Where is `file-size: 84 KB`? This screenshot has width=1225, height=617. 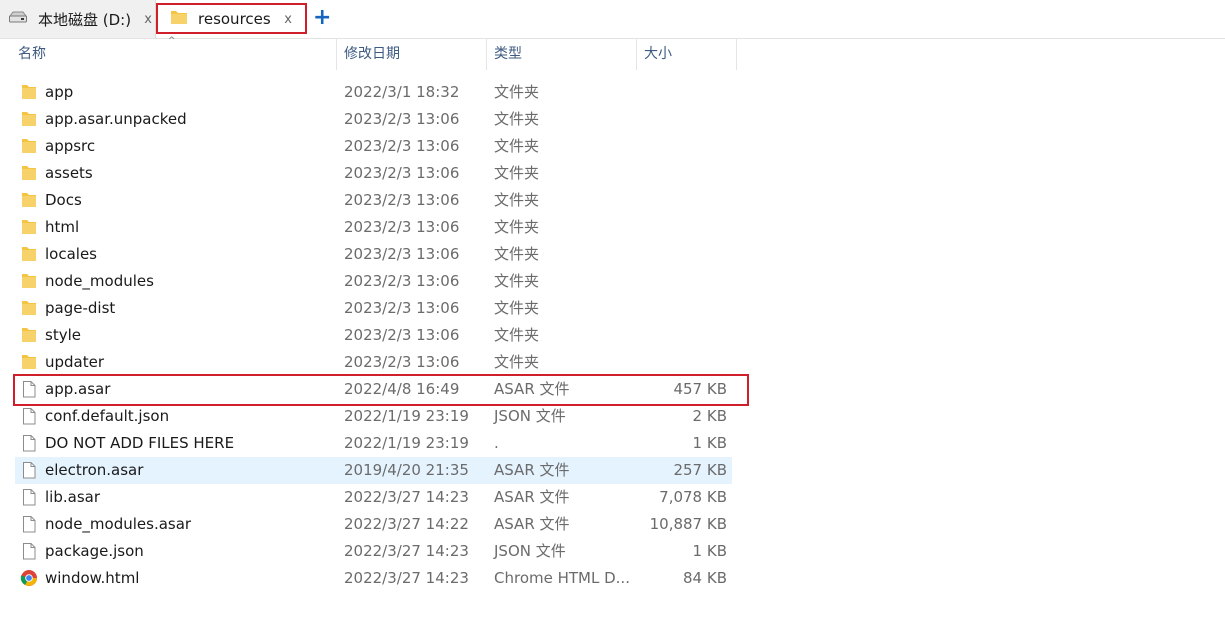 file-size: 84 KB is located at coordinates (705, 578).